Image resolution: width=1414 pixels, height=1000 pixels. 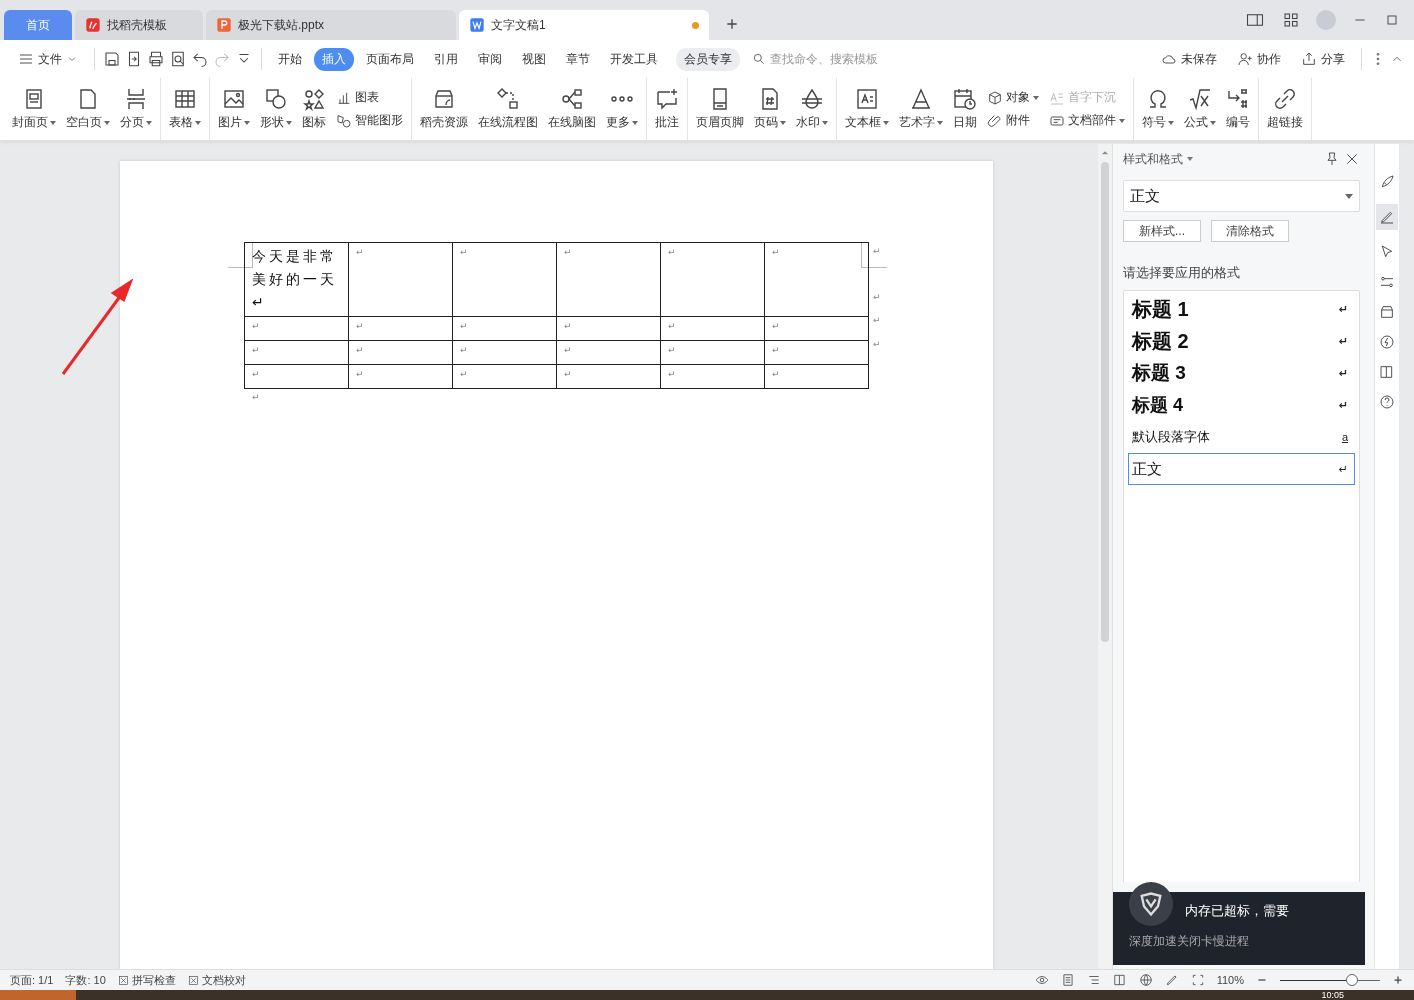 What do you see at coordinates (1158, 109) in the screenshot?
I see `ribbon-button: 符号` at bounding box center [1158, 109].